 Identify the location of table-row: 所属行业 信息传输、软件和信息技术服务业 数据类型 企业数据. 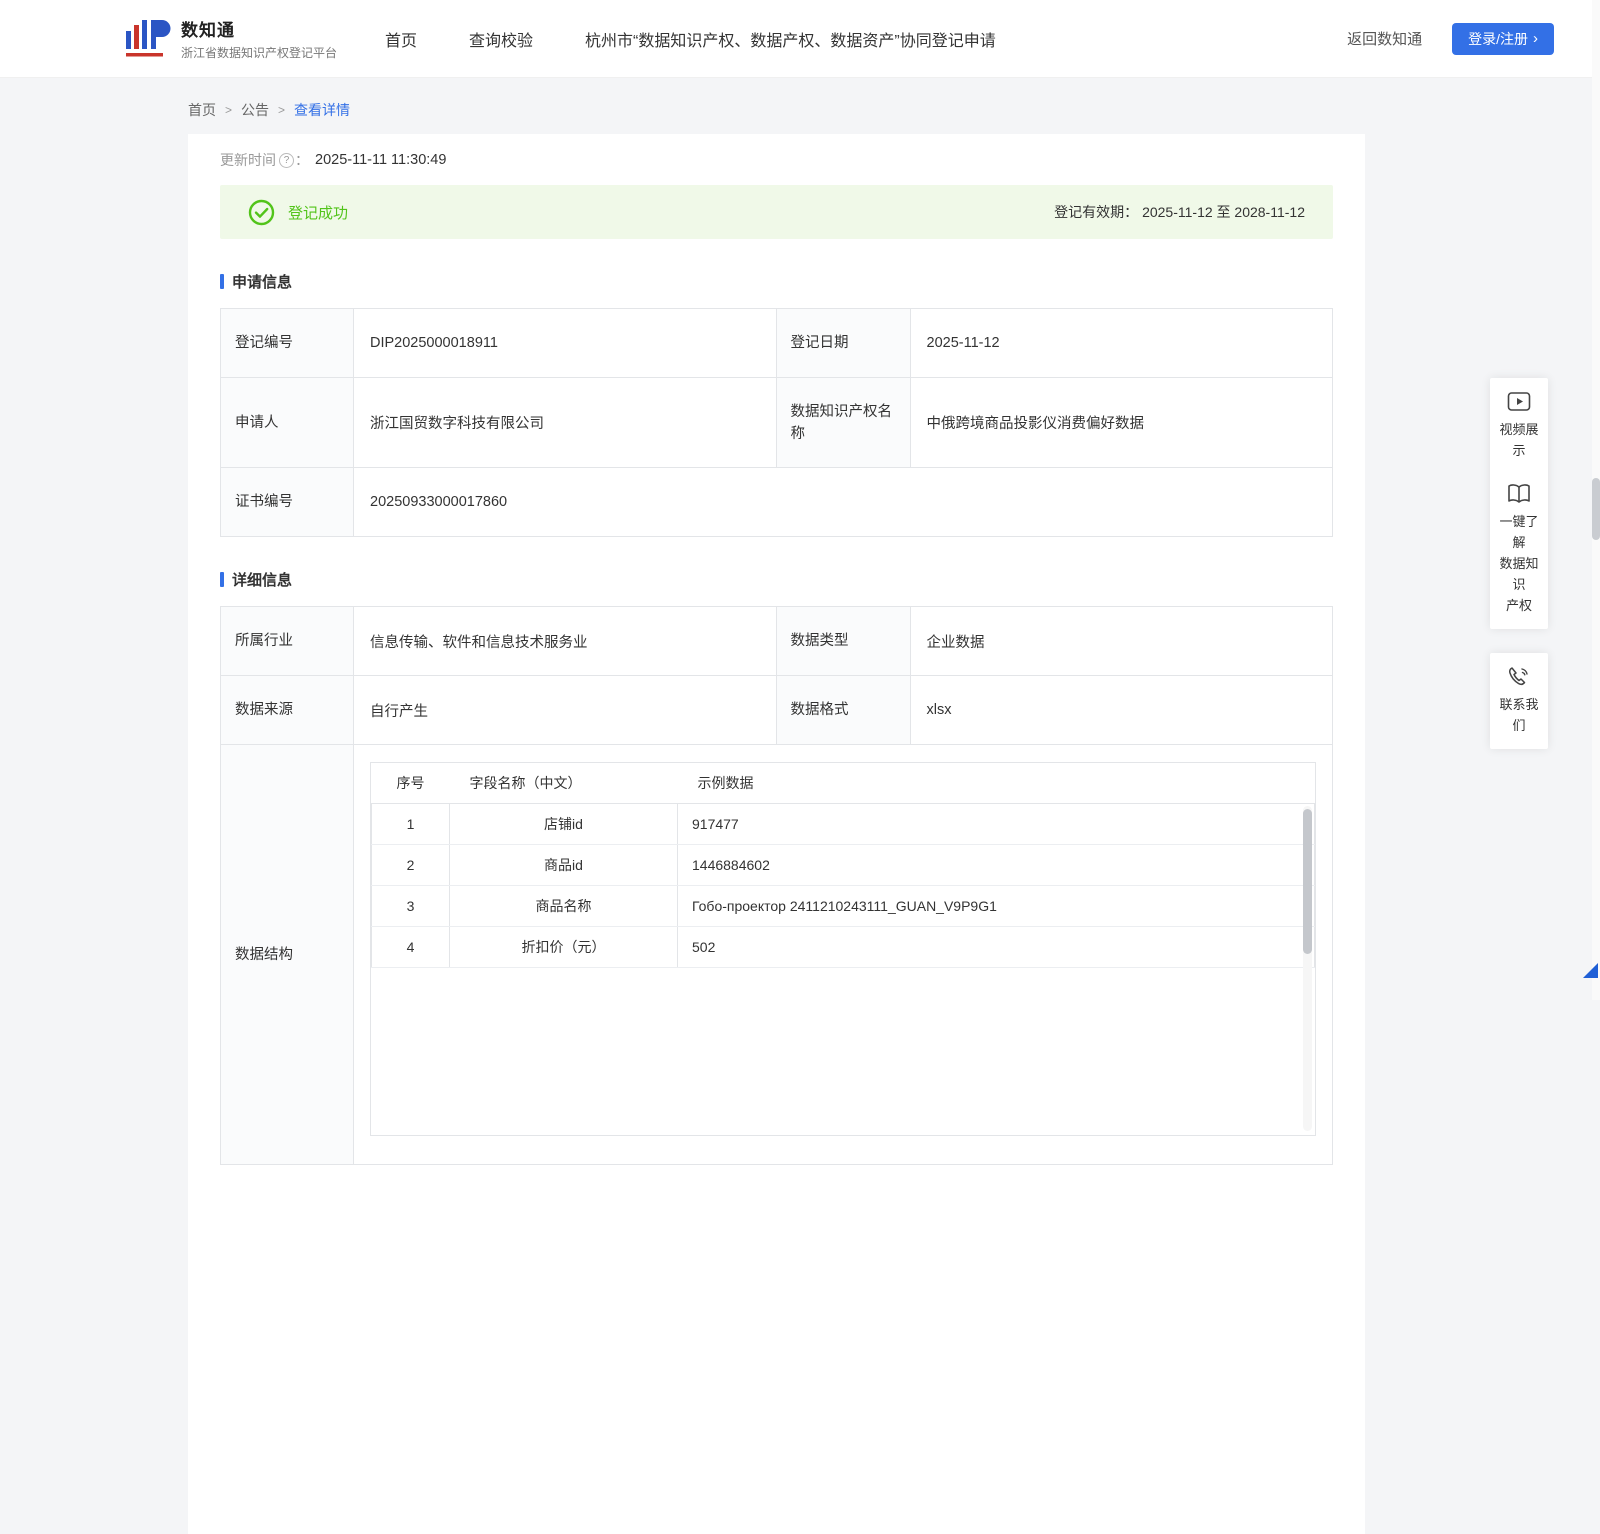
(776, 641).